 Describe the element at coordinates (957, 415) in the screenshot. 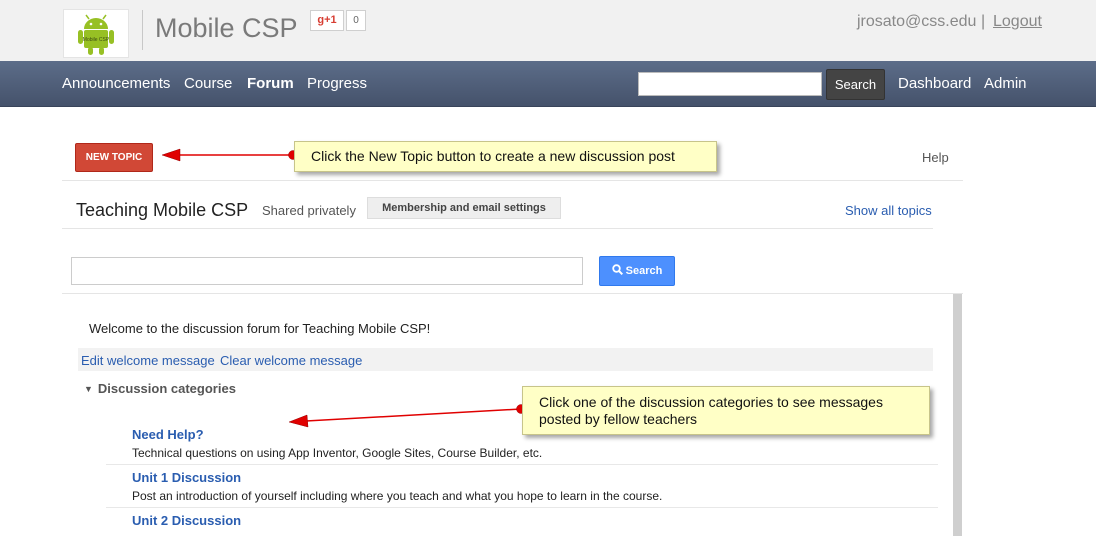

I see `scrollbar` at that location.